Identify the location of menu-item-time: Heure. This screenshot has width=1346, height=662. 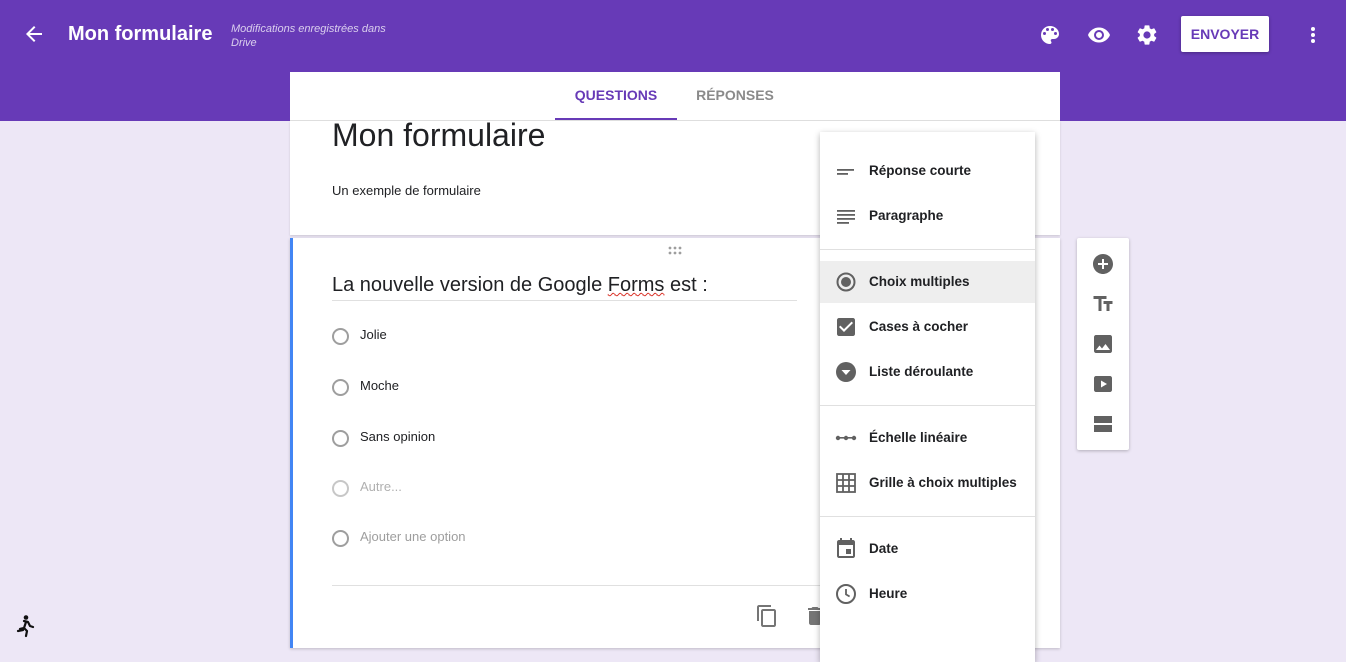
(927, 594).